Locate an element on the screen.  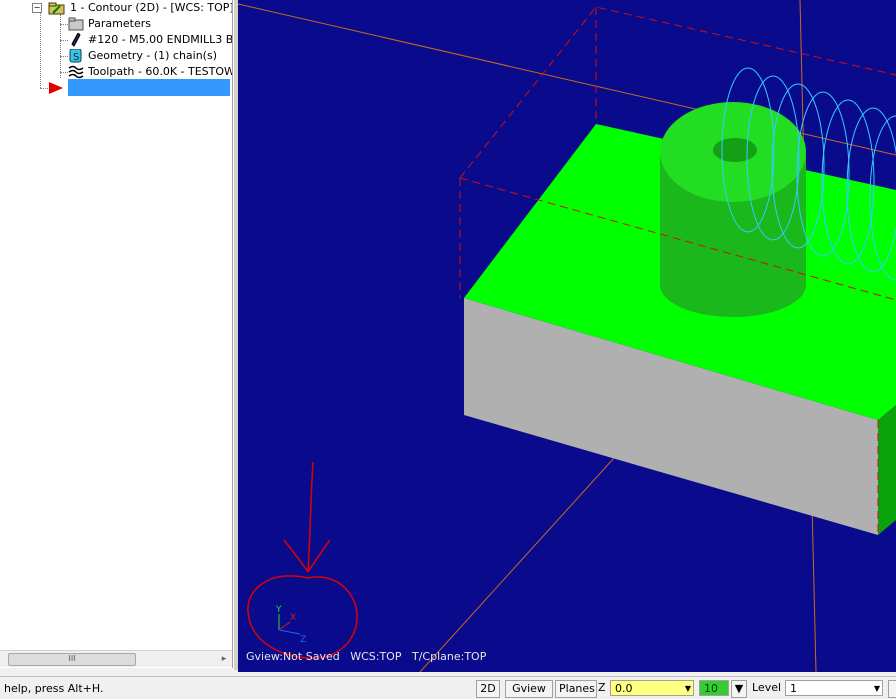
2d-button: 2D is located at coordinates (488, 689).